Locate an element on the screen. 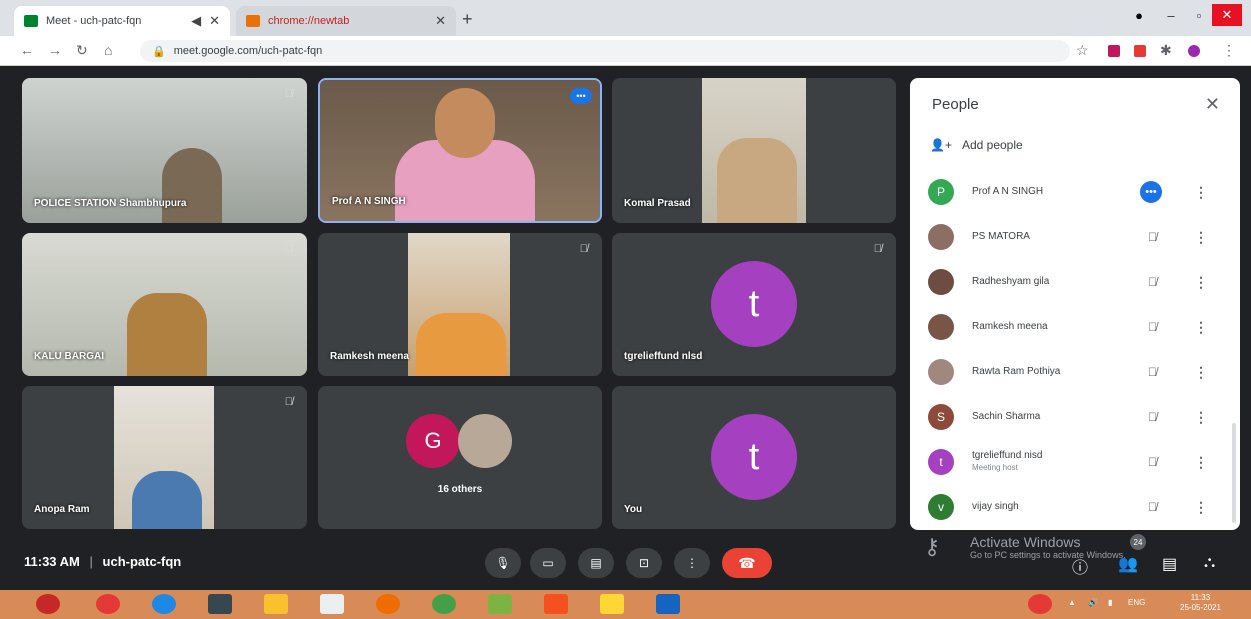  panel-scrollbar is located at coordinates (1234, 473).